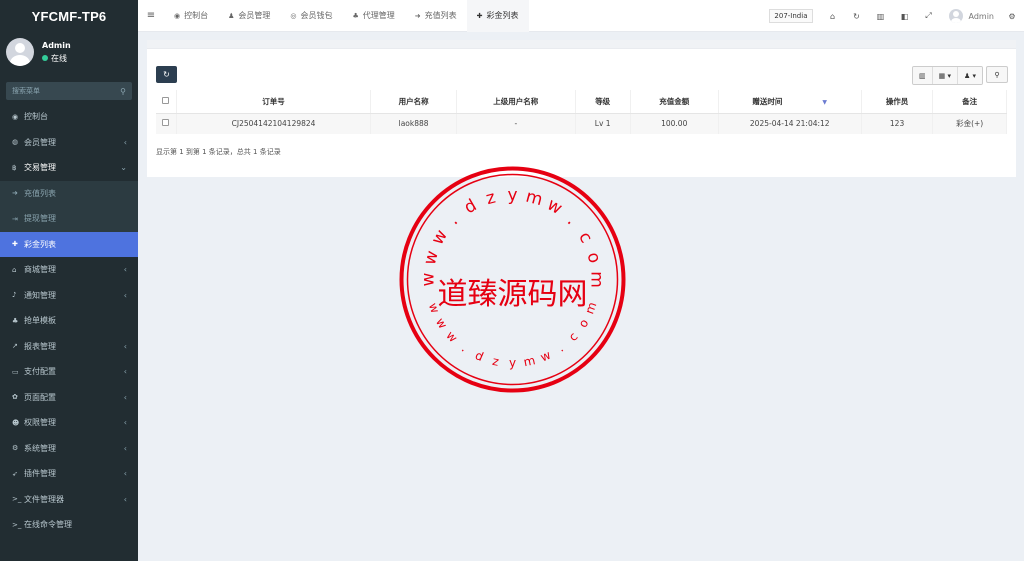  Describe the element at coordinates (40, 397) in the screenshot. I see `sidebar-item-label: 页面配置` at that location.